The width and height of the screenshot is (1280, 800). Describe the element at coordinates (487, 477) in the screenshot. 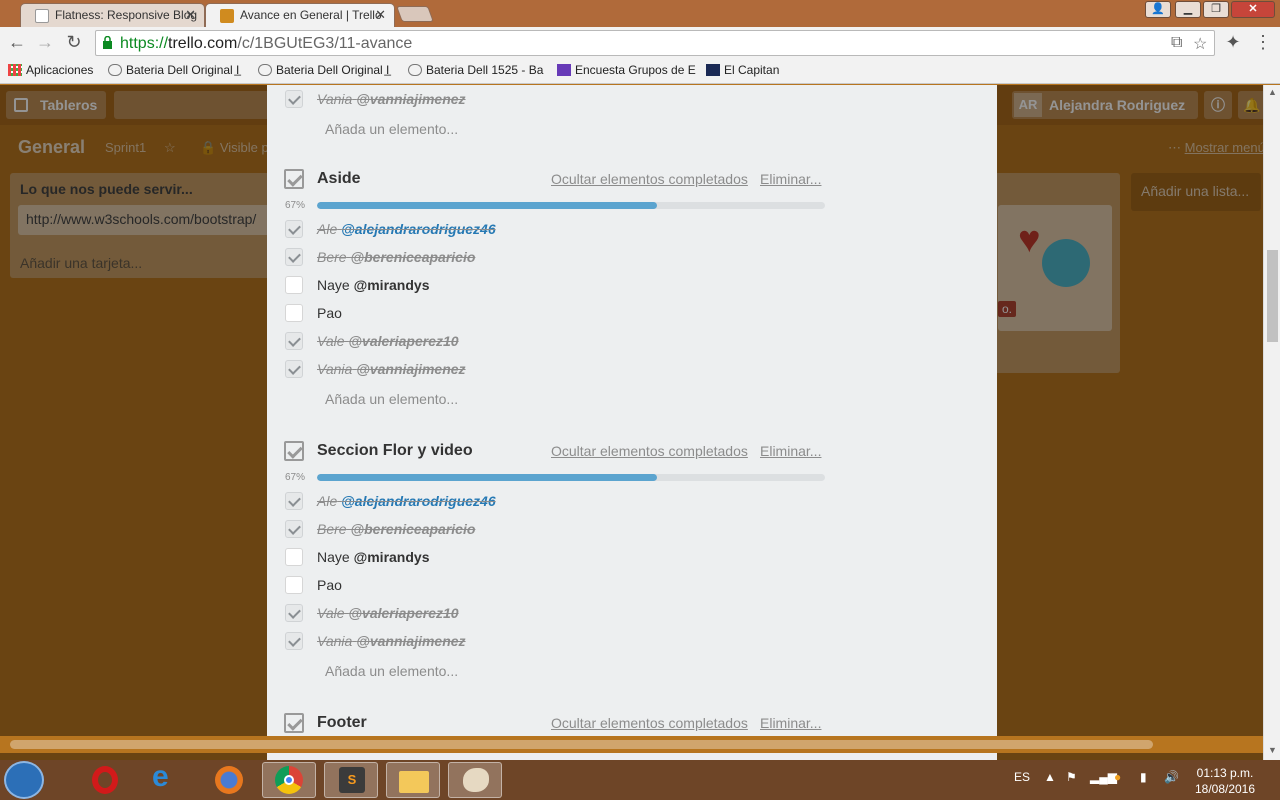

I see `progress-fill` at that location.